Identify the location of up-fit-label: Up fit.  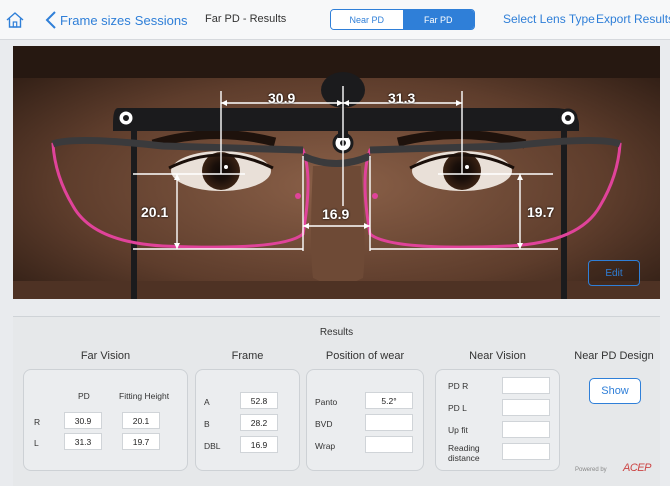
(458, 430).